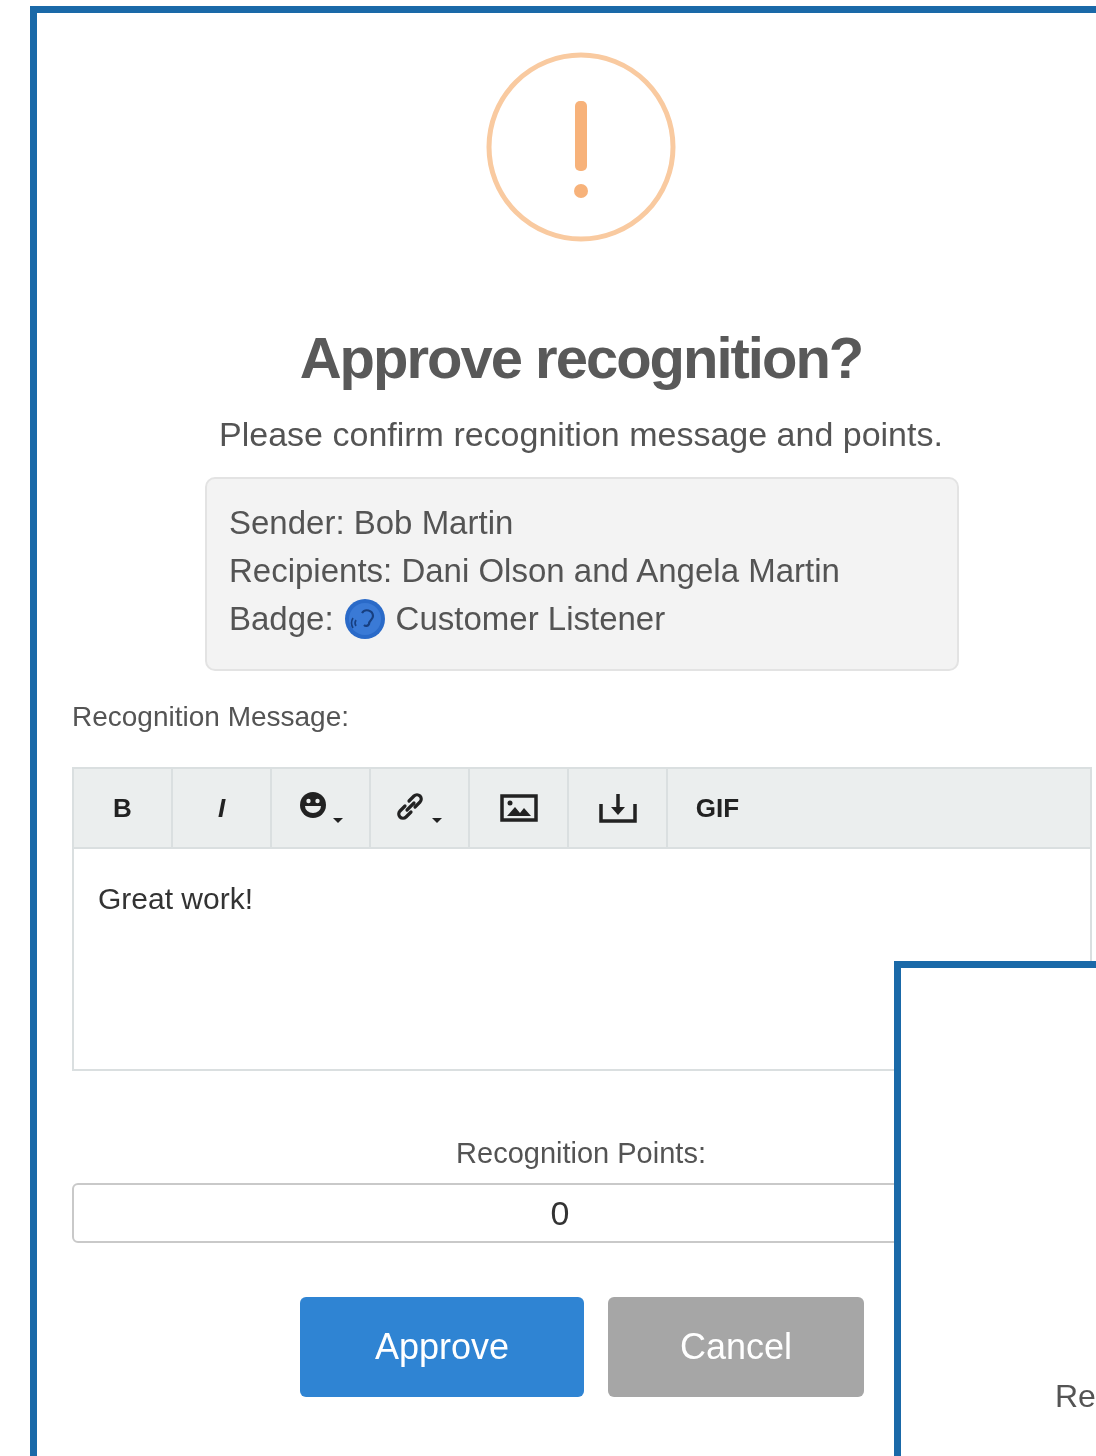 The image size is (1096, 1456). What do you see at coordinates (581, 358) in the screenshot?
I see `dialog-title: Approve recognition?` at bounding box center [581, 358].